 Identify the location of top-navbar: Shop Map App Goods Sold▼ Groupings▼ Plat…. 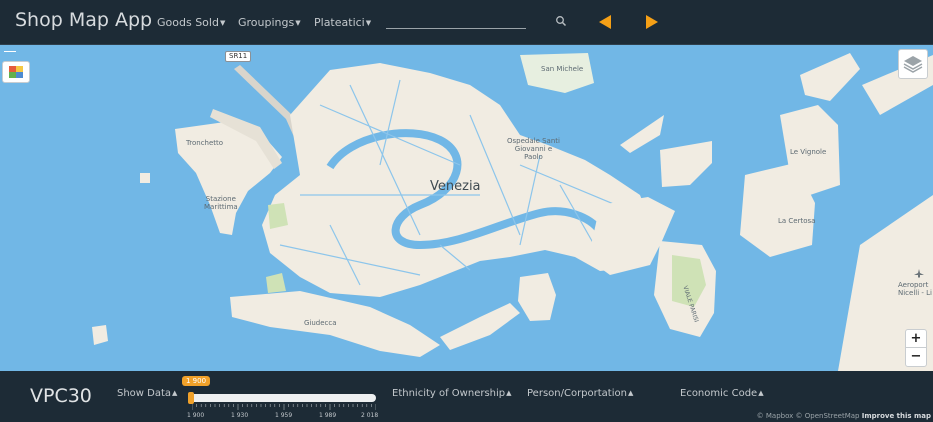
(466, 22).